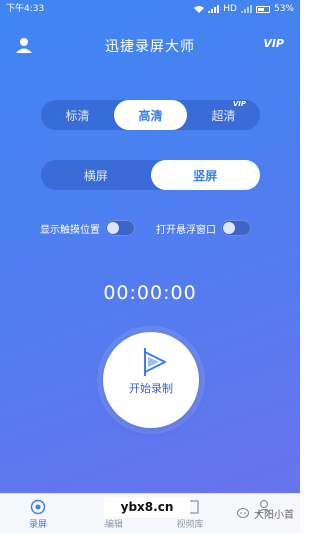 This screenshot has width=320, height=533. Describe the element at coordinates (151, 228) in the screenshot. I see `settings-toggles: 显示触摸位置 打开悬浮窗口` at that location.